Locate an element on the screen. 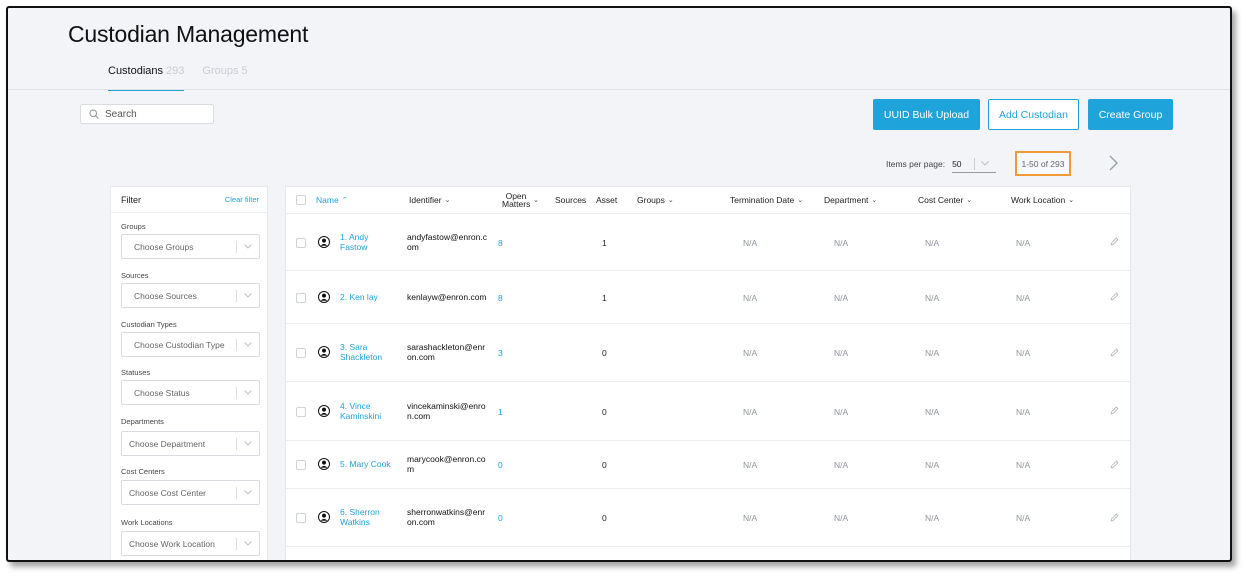 The image size is (1246, 576). termination-date-cell: N/A is located at coordinates (750, 465).